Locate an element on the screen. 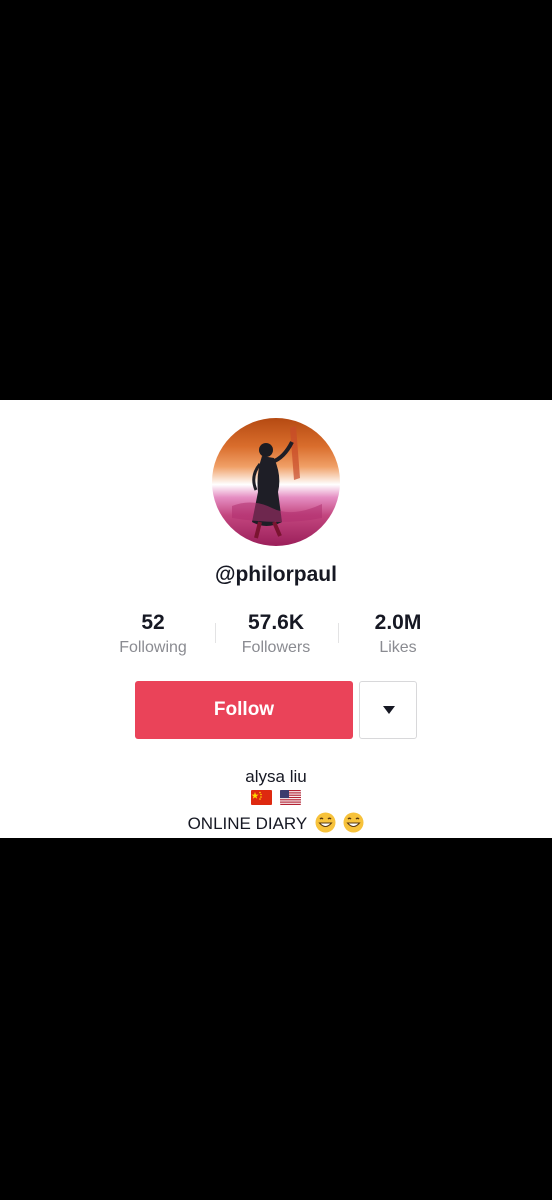 This screenshot has width=552, height=1200. profile-bio: alysa liu ONLINE DIARY is located at coordinates (276, 801).